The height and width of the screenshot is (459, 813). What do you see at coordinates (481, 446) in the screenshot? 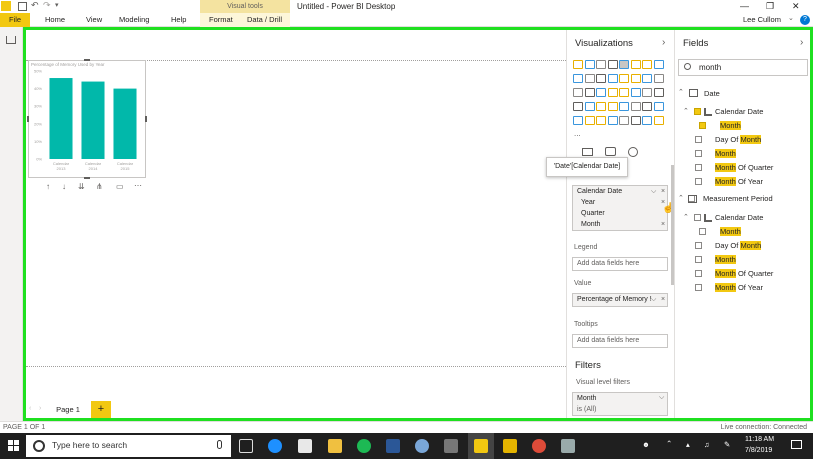
I see `powerbi-taskbar-icon` at bounding box center [481, 446].